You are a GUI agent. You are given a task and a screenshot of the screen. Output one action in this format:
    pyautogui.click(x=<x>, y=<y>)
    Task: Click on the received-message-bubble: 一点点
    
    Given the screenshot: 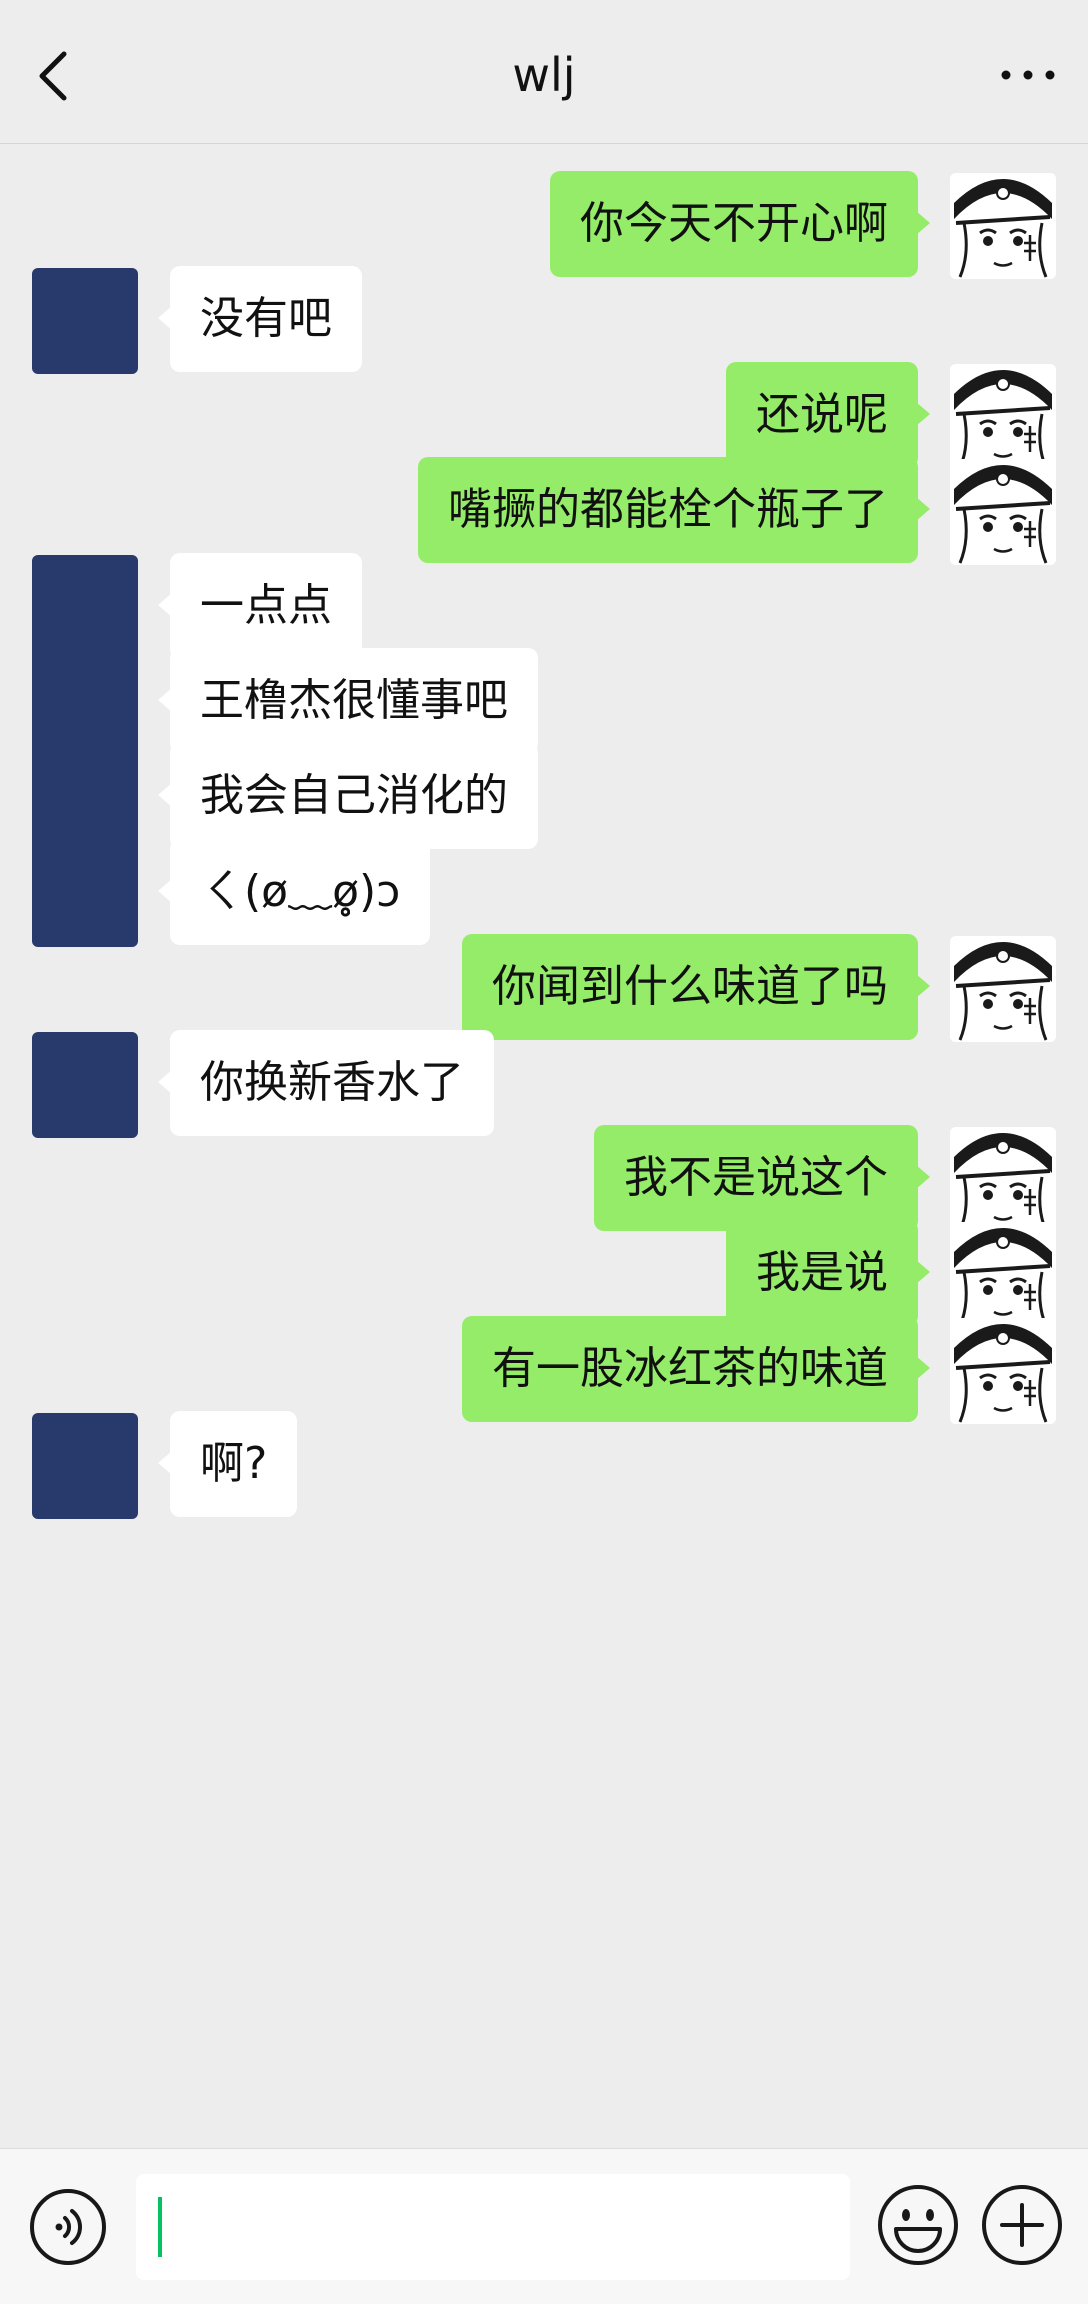 What is the action you would take?
    pyautogui.click(x=260, y=605)
    